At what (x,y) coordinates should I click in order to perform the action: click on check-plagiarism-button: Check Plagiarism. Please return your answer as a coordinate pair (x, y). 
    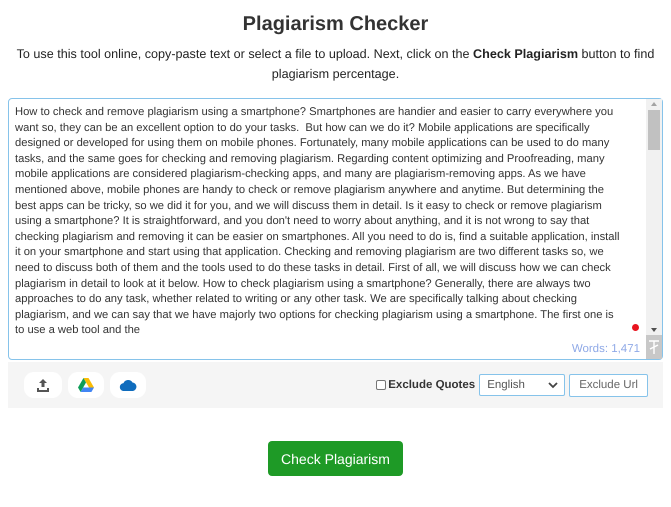
    Looking at the image, I should click on (335, 458).